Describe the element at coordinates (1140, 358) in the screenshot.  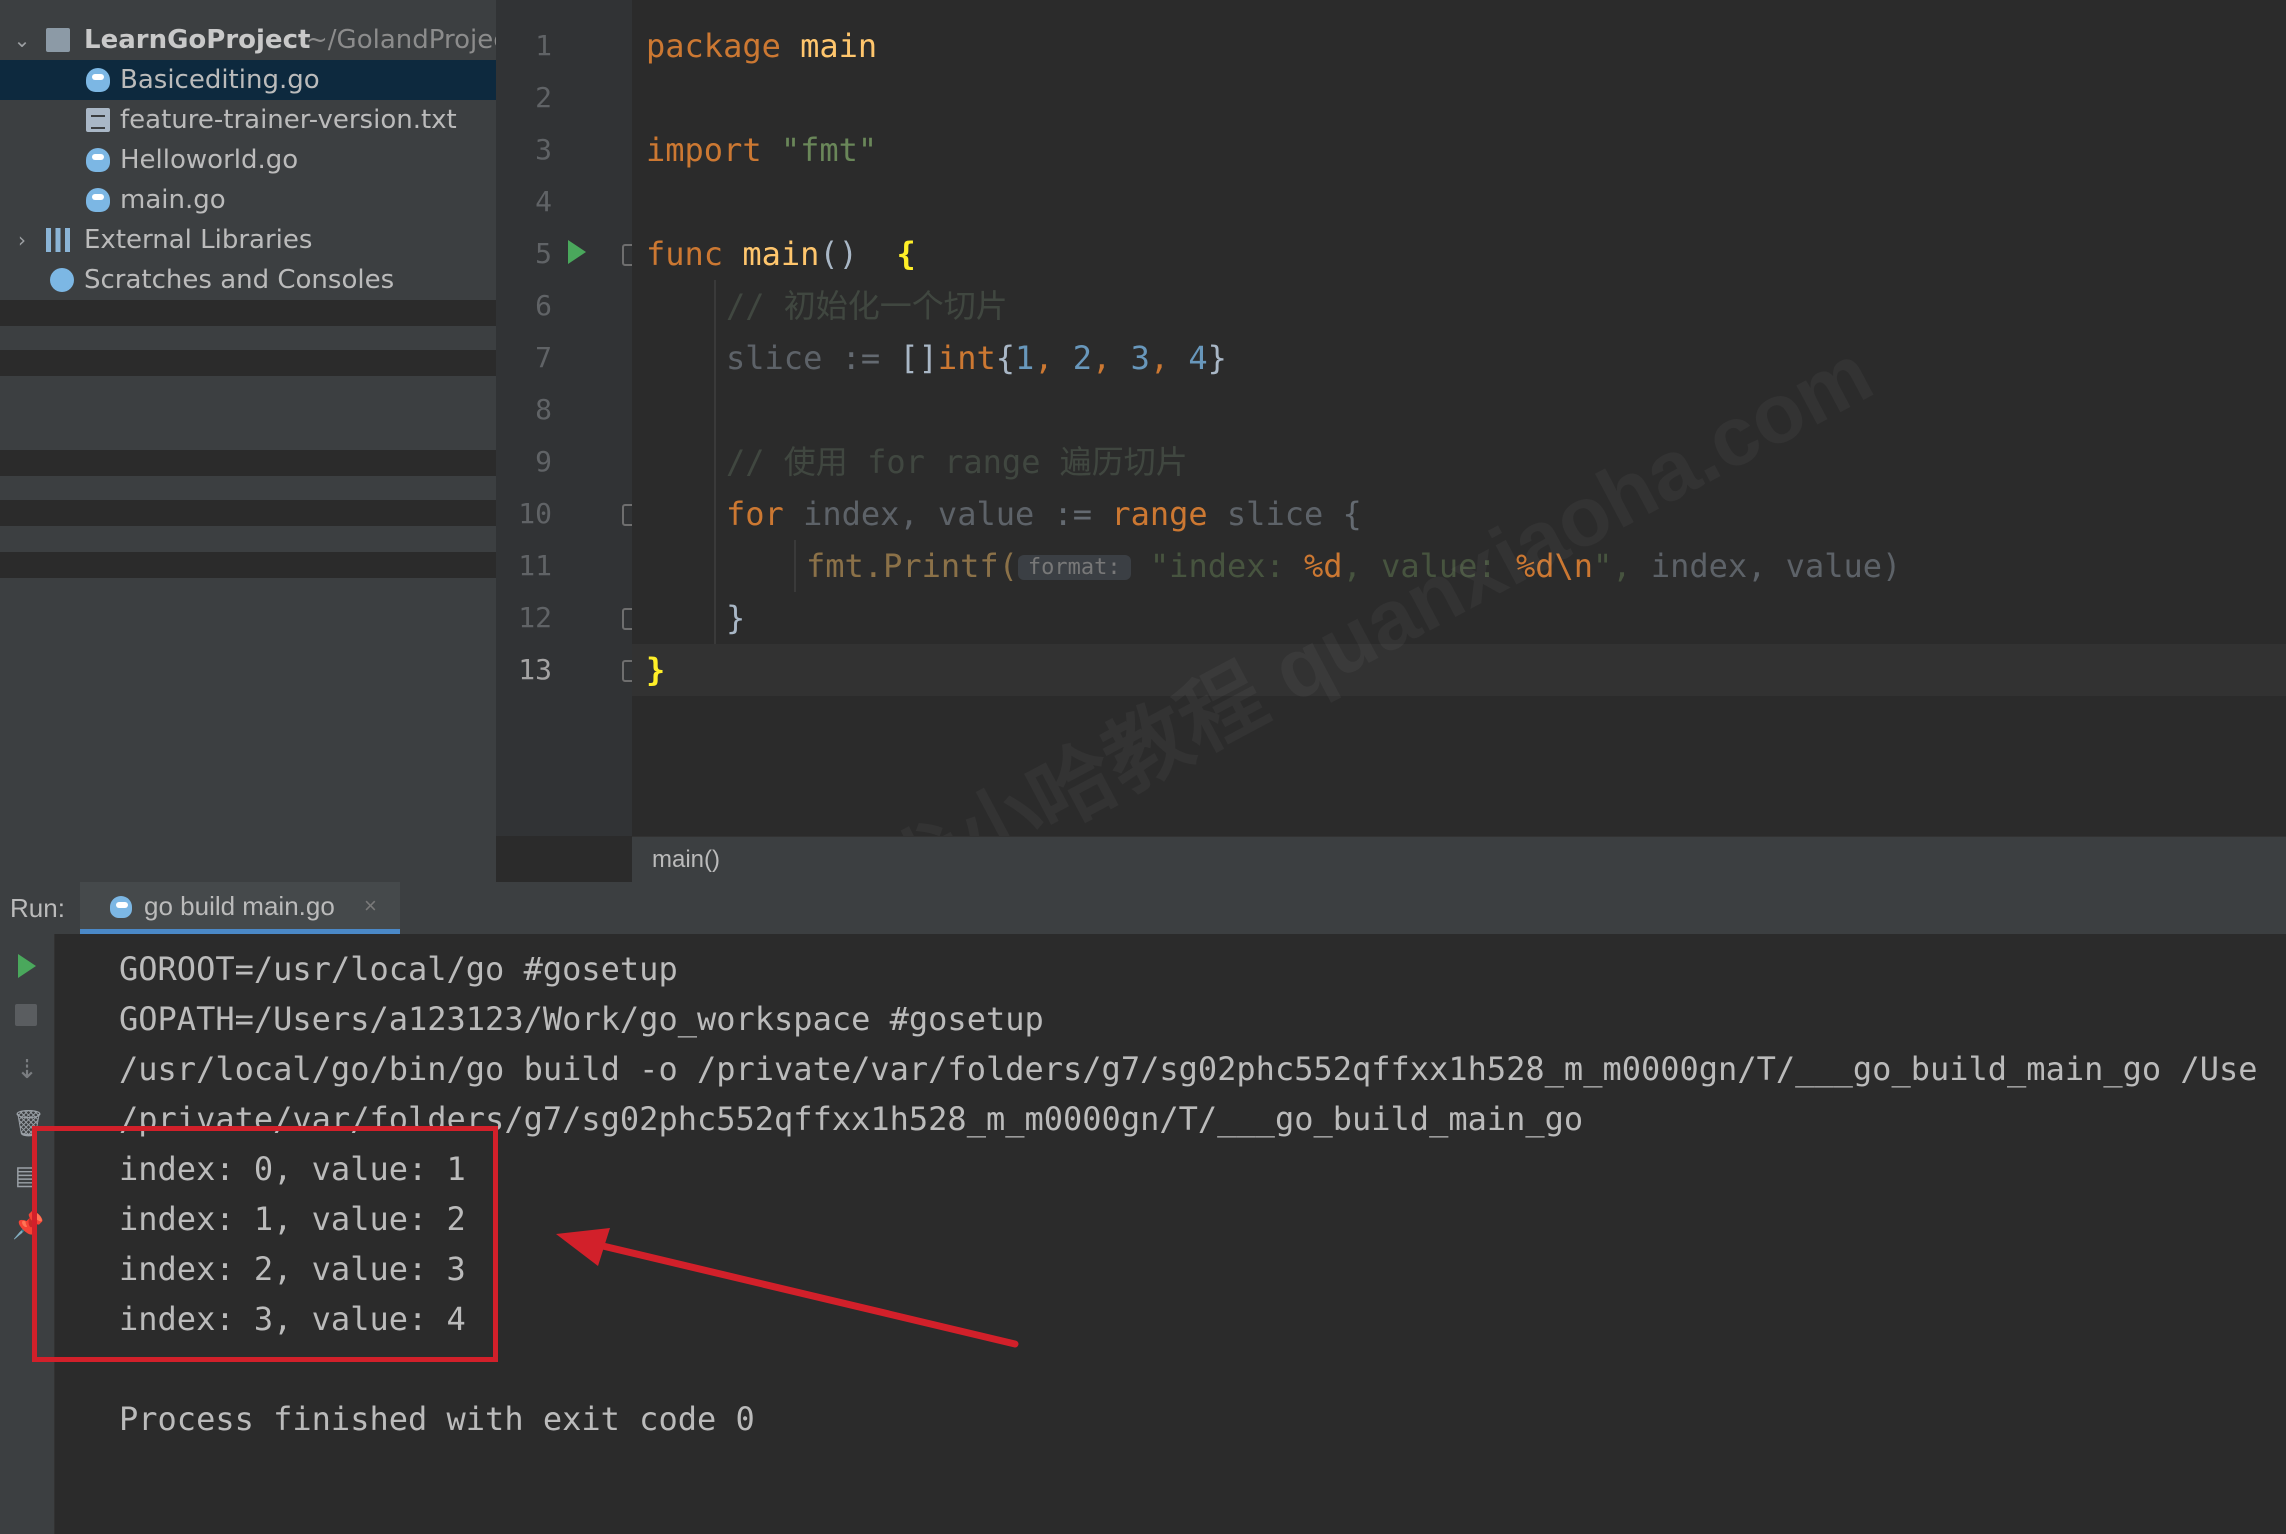
I see `number: 3` at that location.